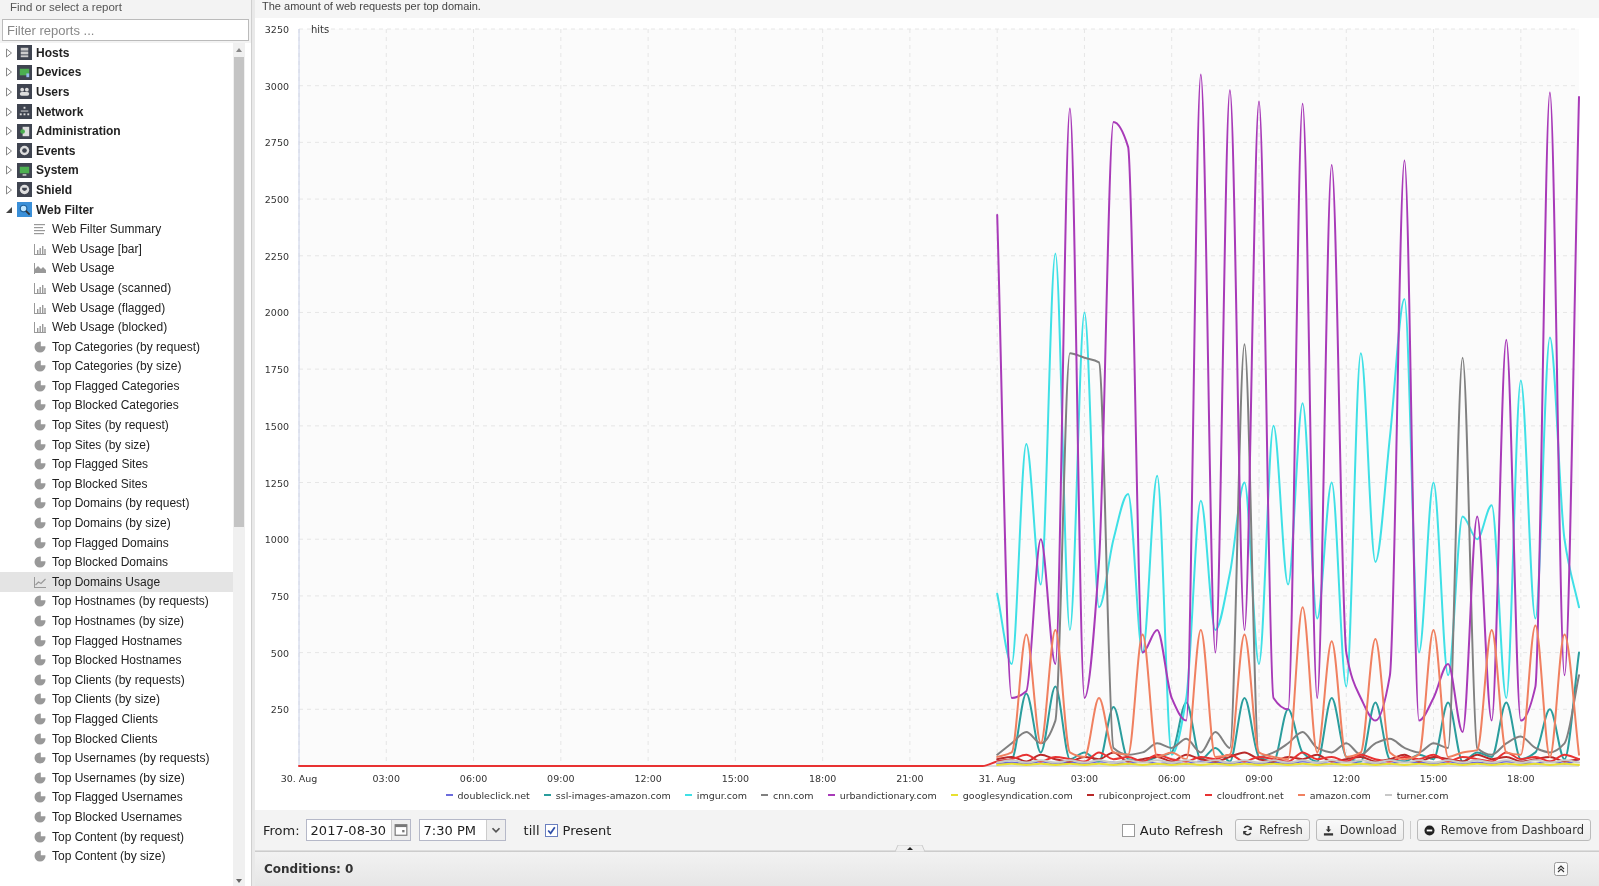 Image resolution: width=1599 pixels, height=886 pixels. I want to click on legend-label: rubiconproject.com, so click(1144, 795).